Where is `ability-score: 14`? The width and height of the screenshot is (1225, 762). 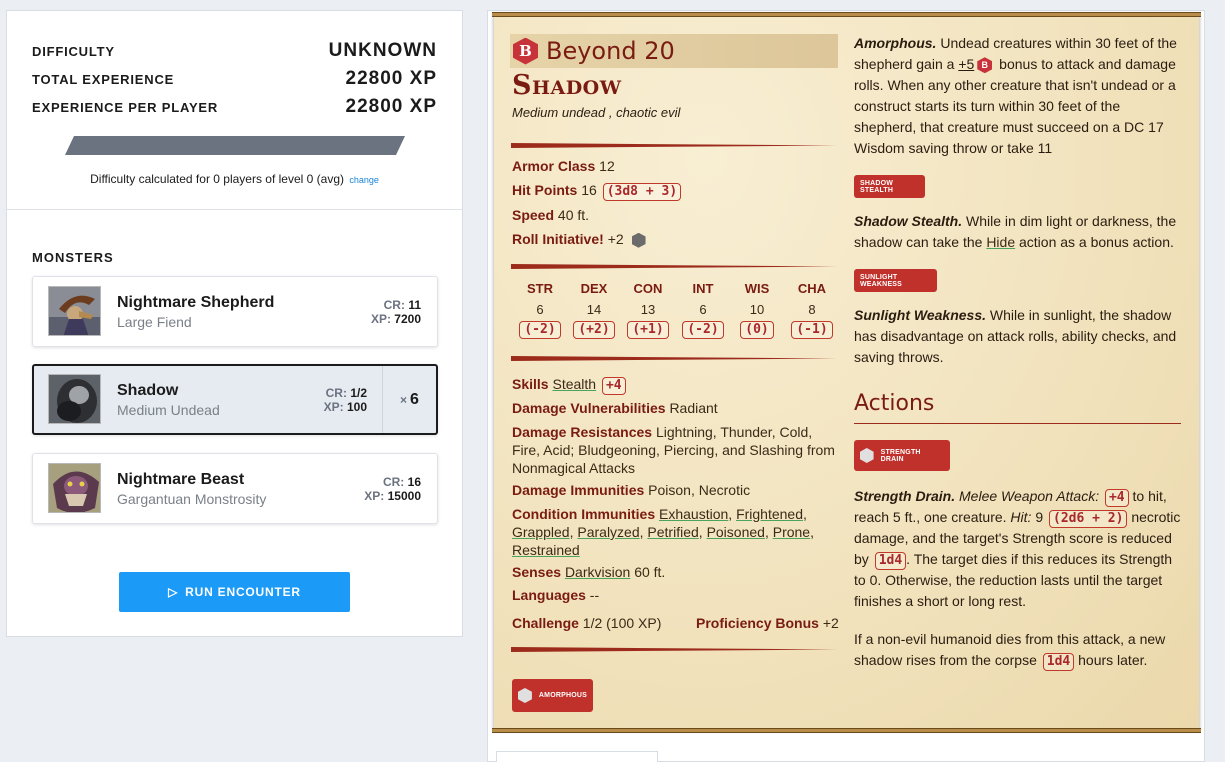
ability-score: 14 is located at coordinates (594, 309).